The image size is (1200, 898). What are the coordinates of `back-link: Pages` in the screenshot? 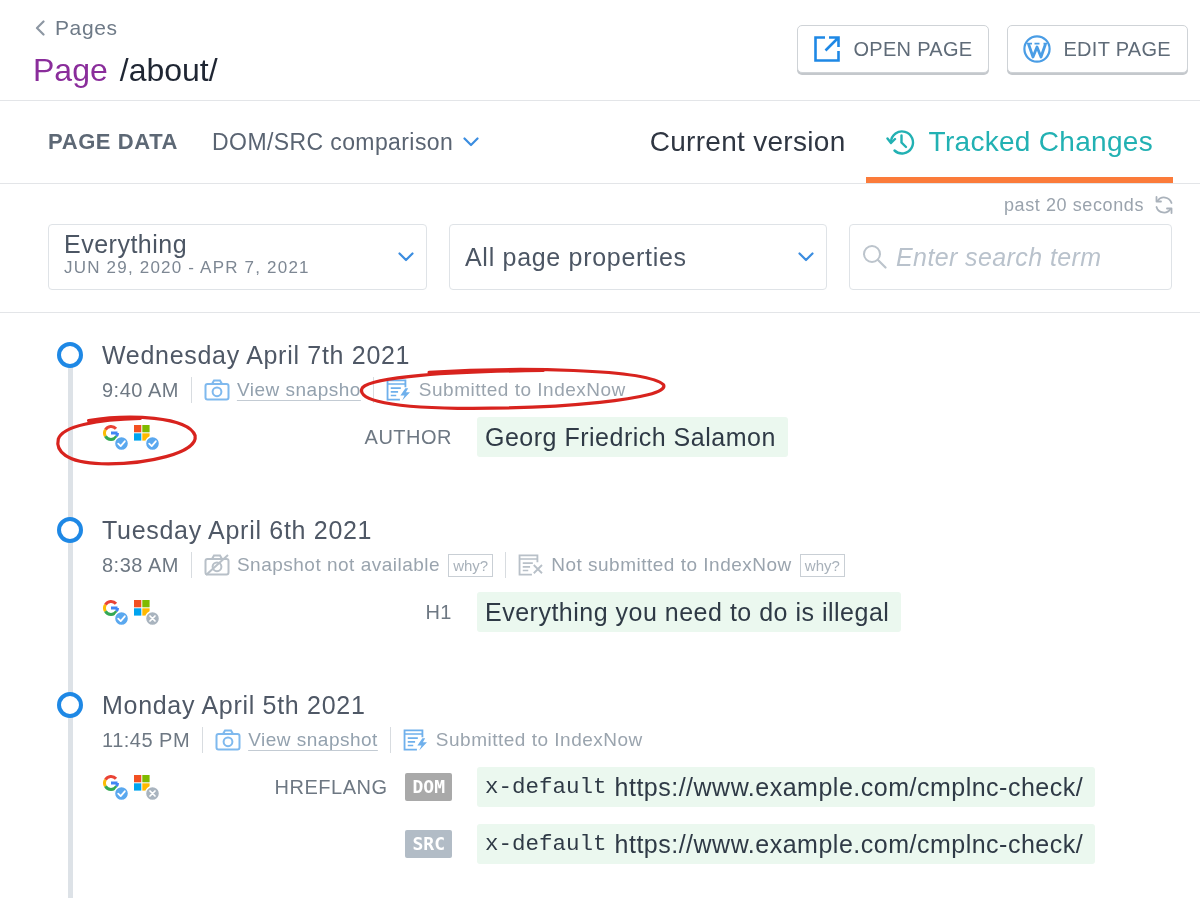 It's located at (126, 28).